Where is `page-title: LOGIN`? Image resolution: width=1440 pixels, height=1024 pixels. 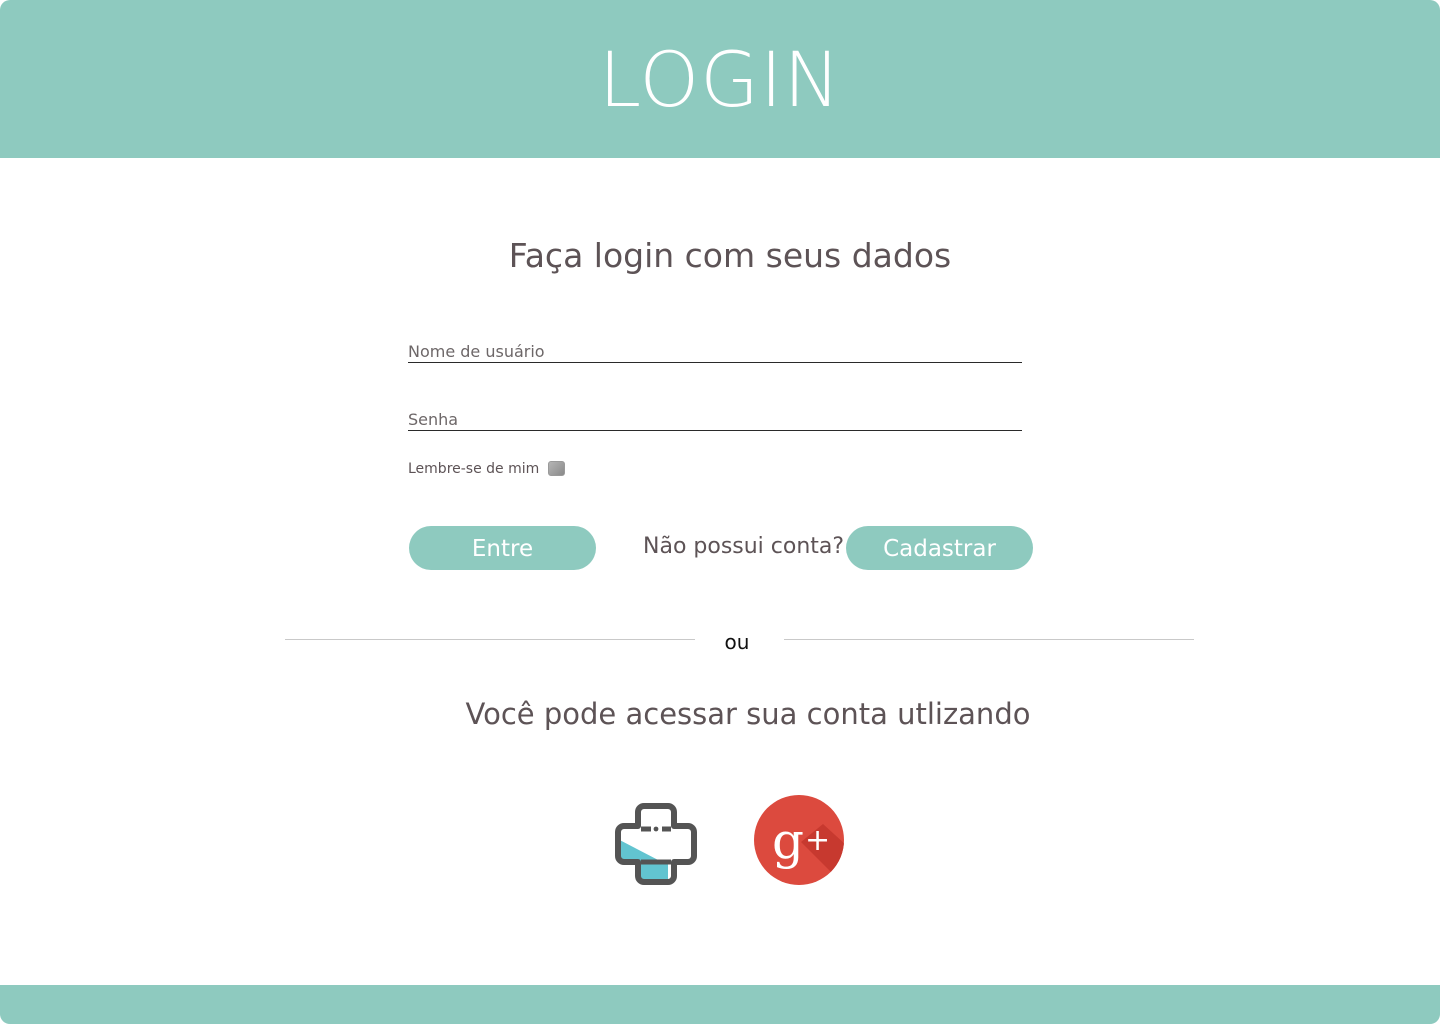
page-title: LOGIN is located at coordinates (720, 79).